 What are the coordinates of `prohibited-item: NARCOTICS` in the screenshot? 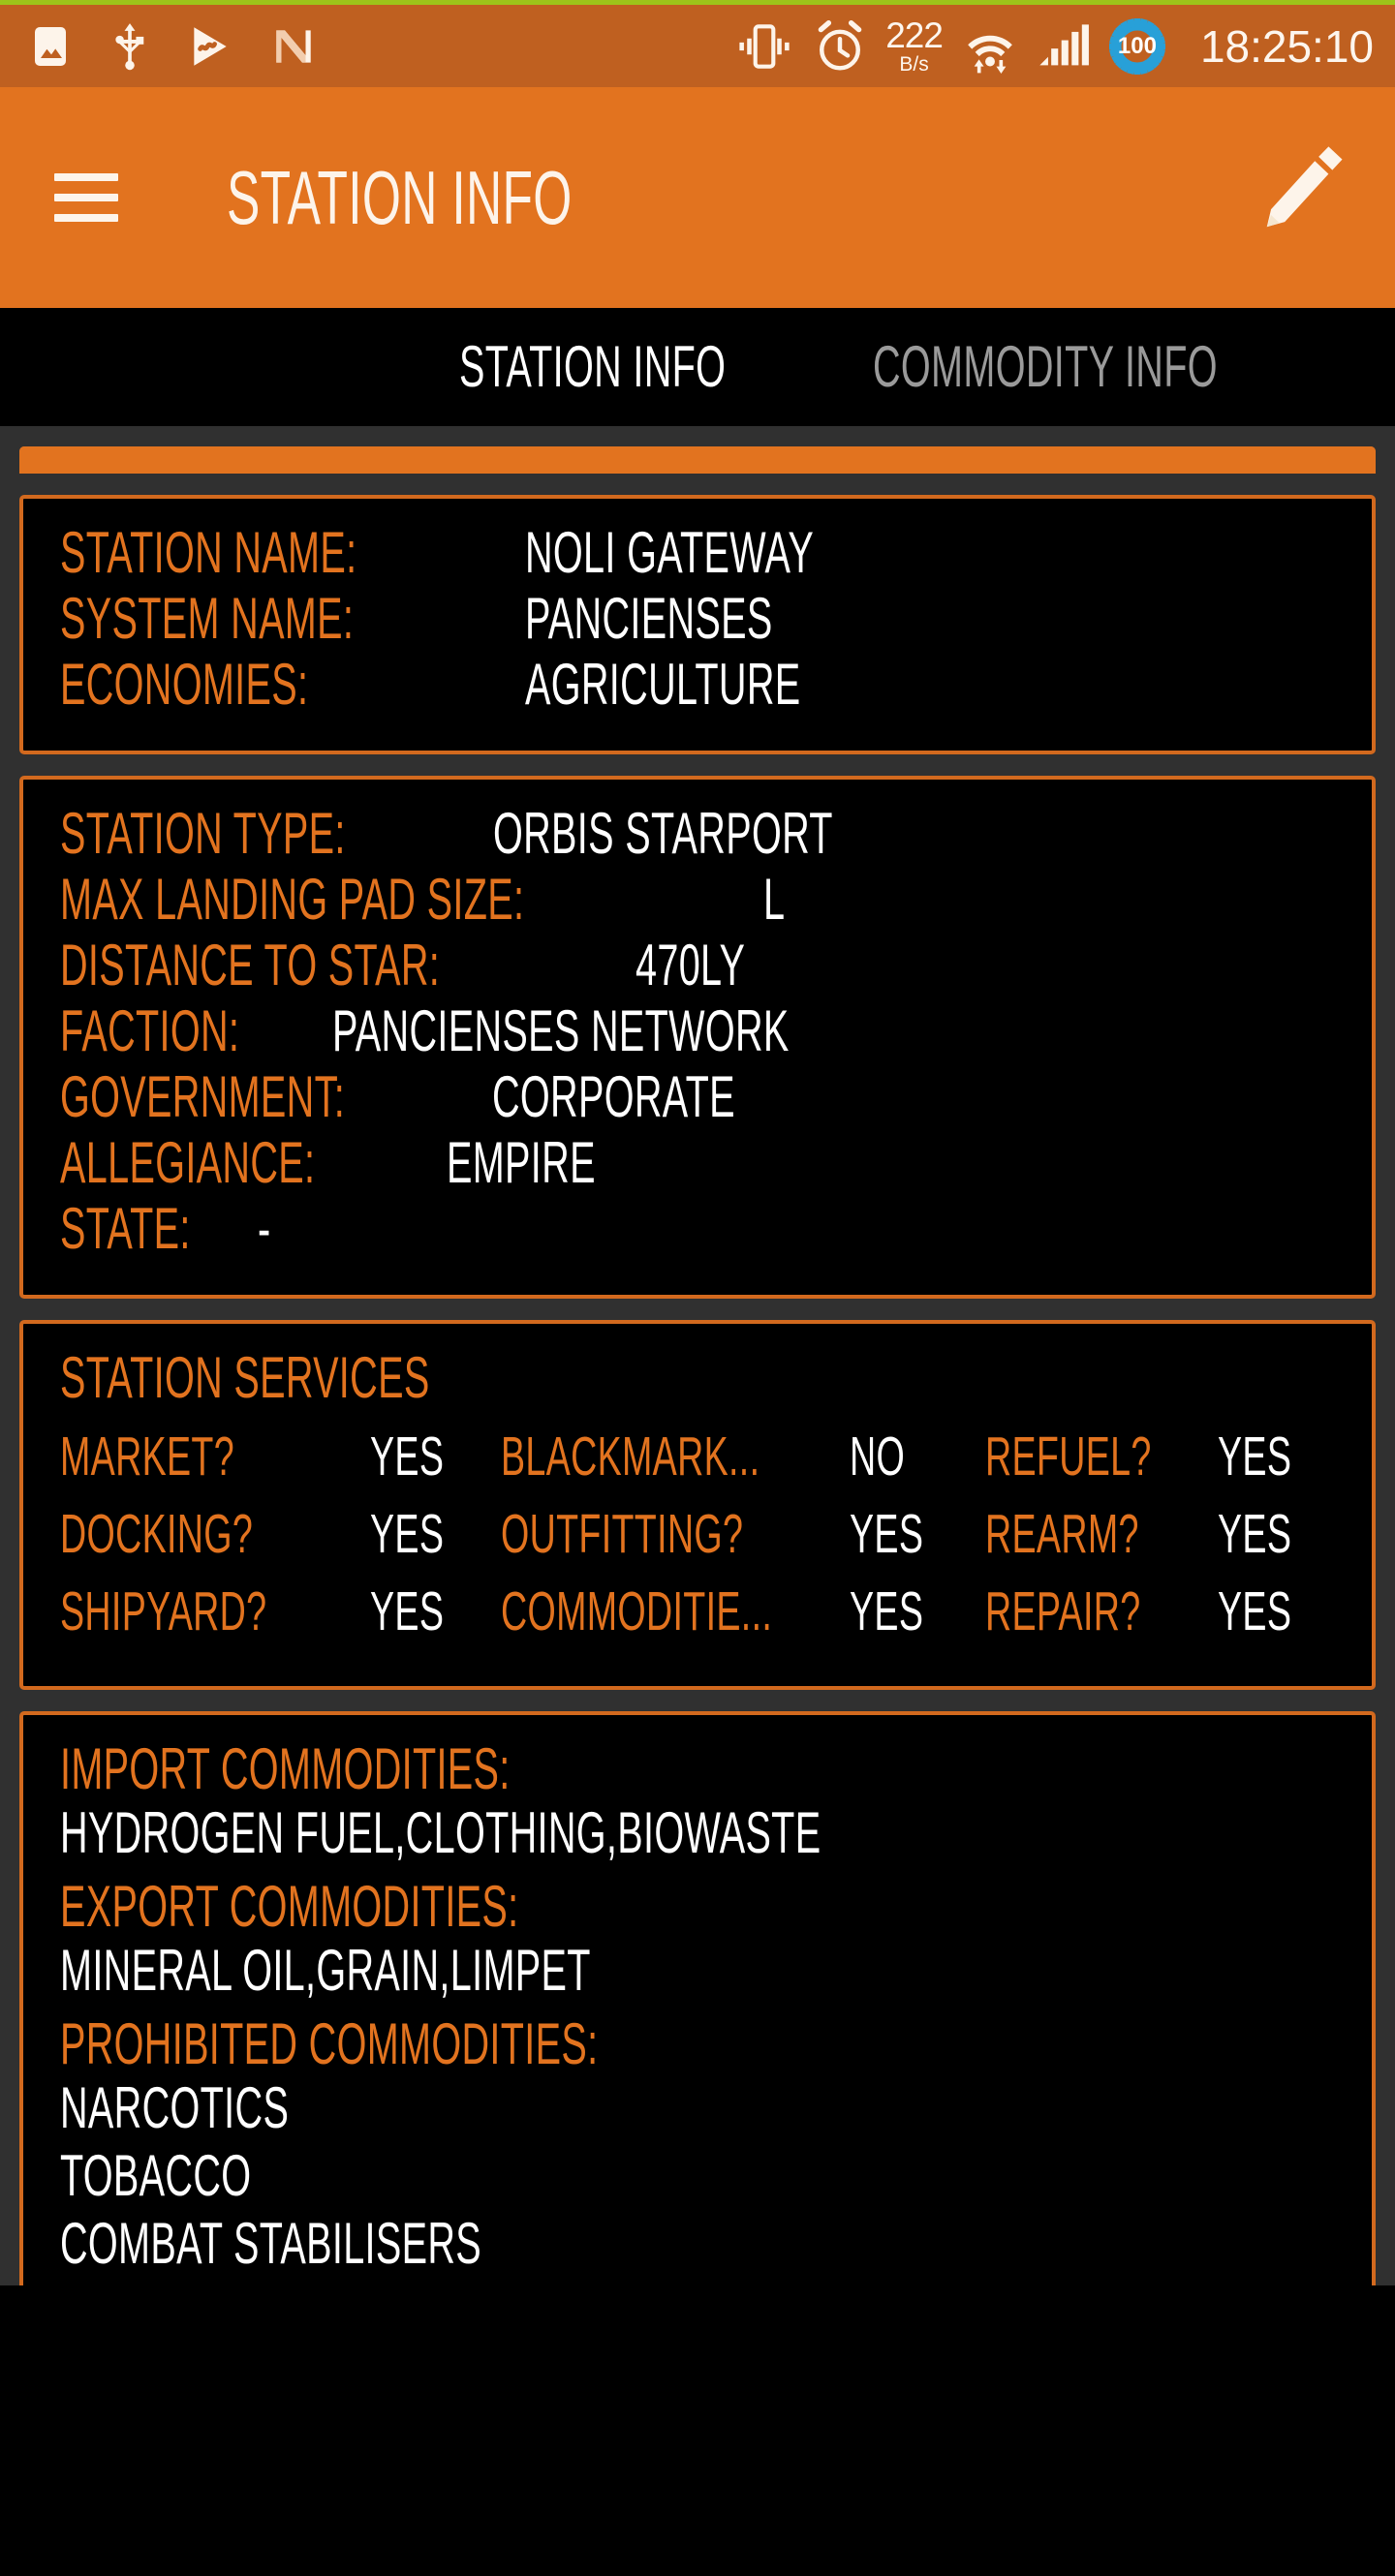 It's located at (697, 2108).